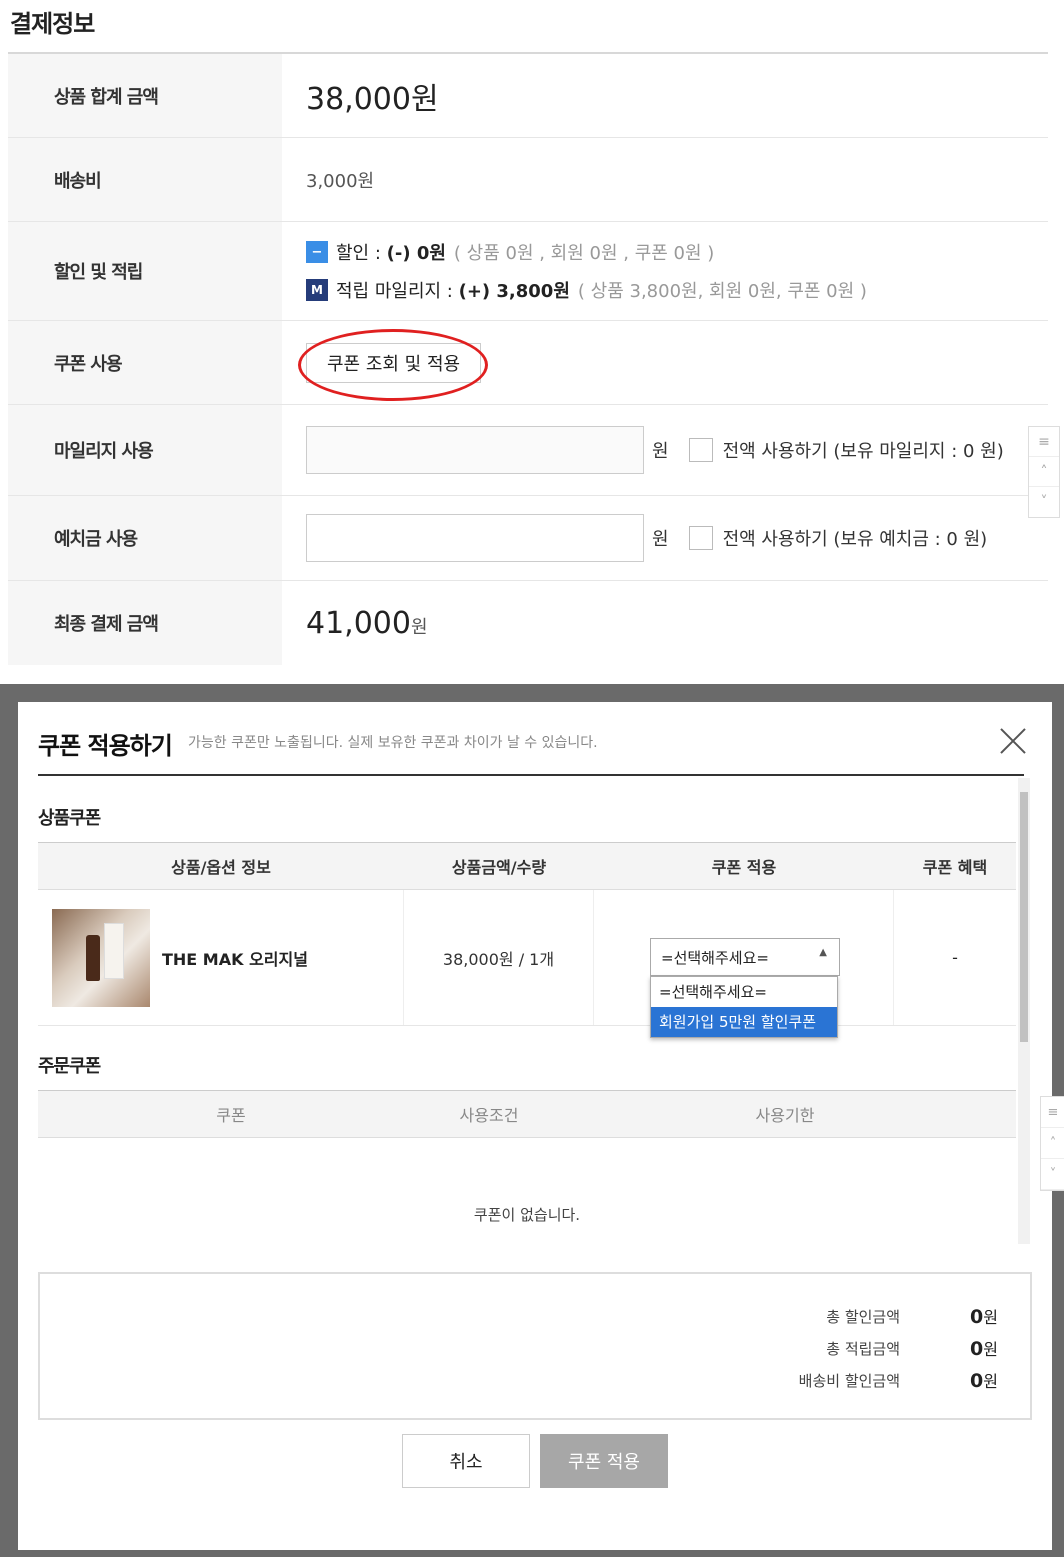 The width and height of the screenshot is (1064, 1557). What do you see at coordinates (416, 253) in the screenshot?
I see `discount-amount: (-) 0원` at bounding box center [416, 253].